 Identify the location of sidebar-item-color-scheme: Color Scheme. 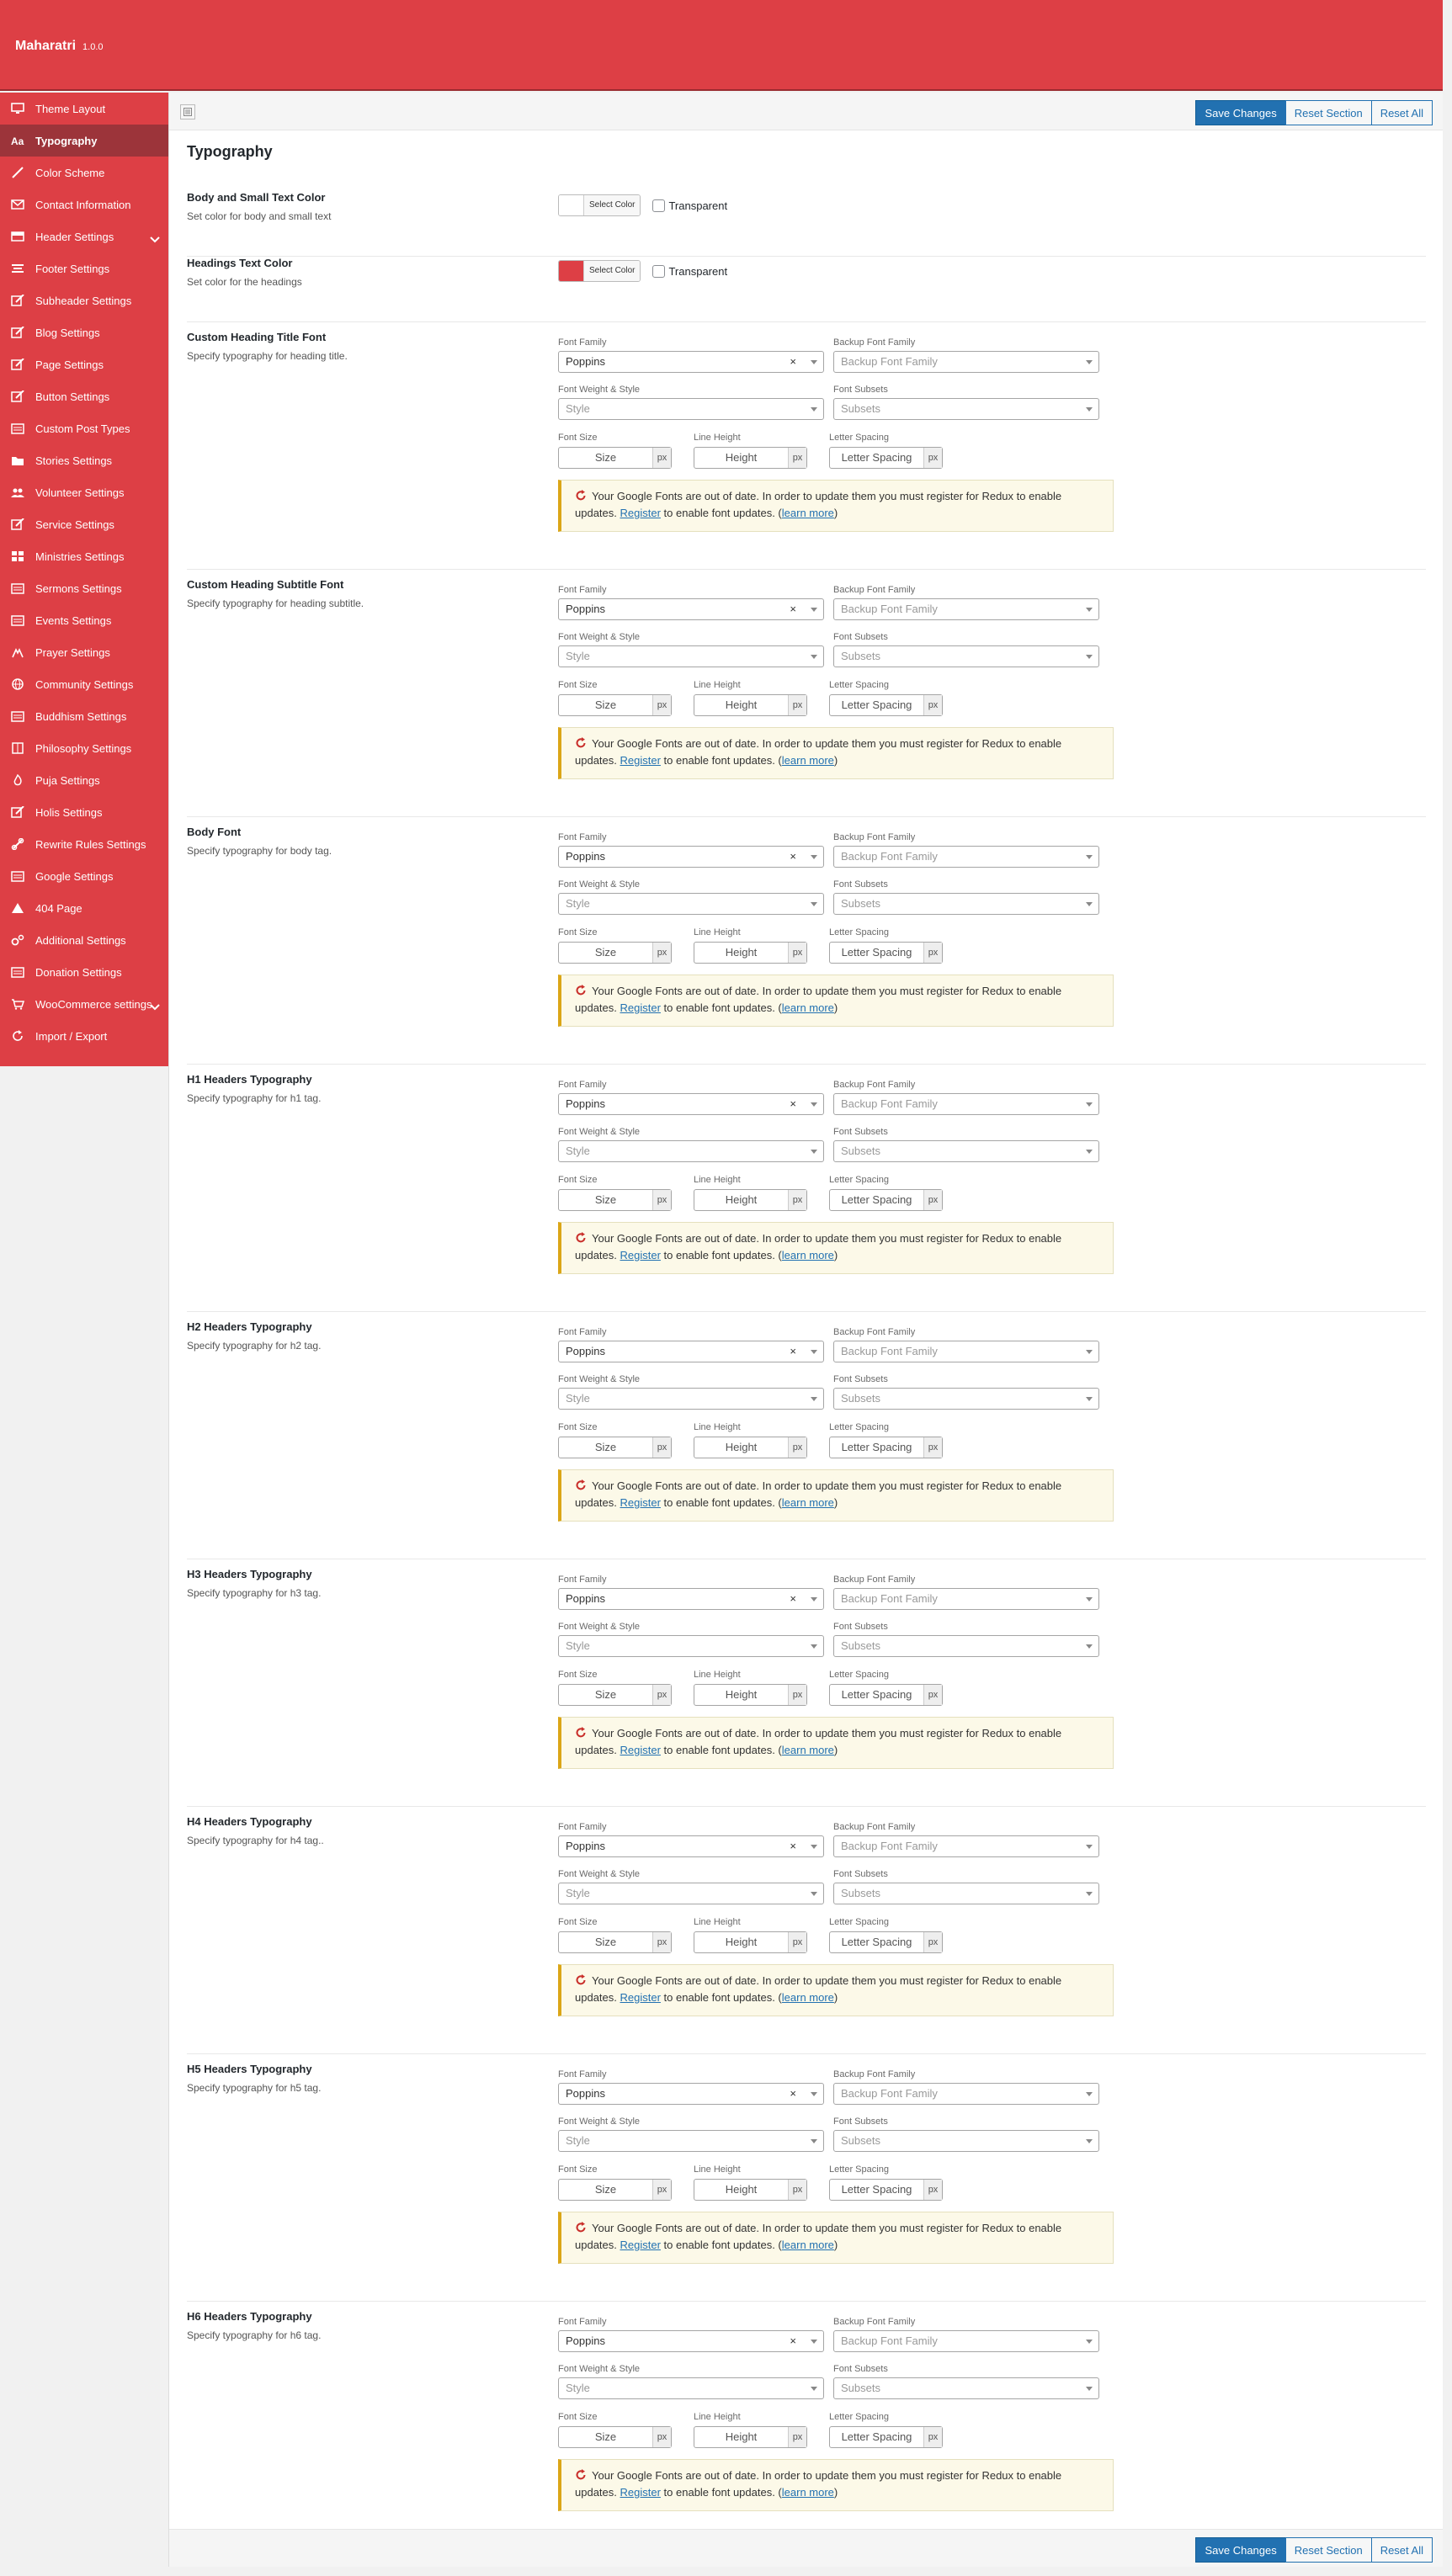
(84, 173).